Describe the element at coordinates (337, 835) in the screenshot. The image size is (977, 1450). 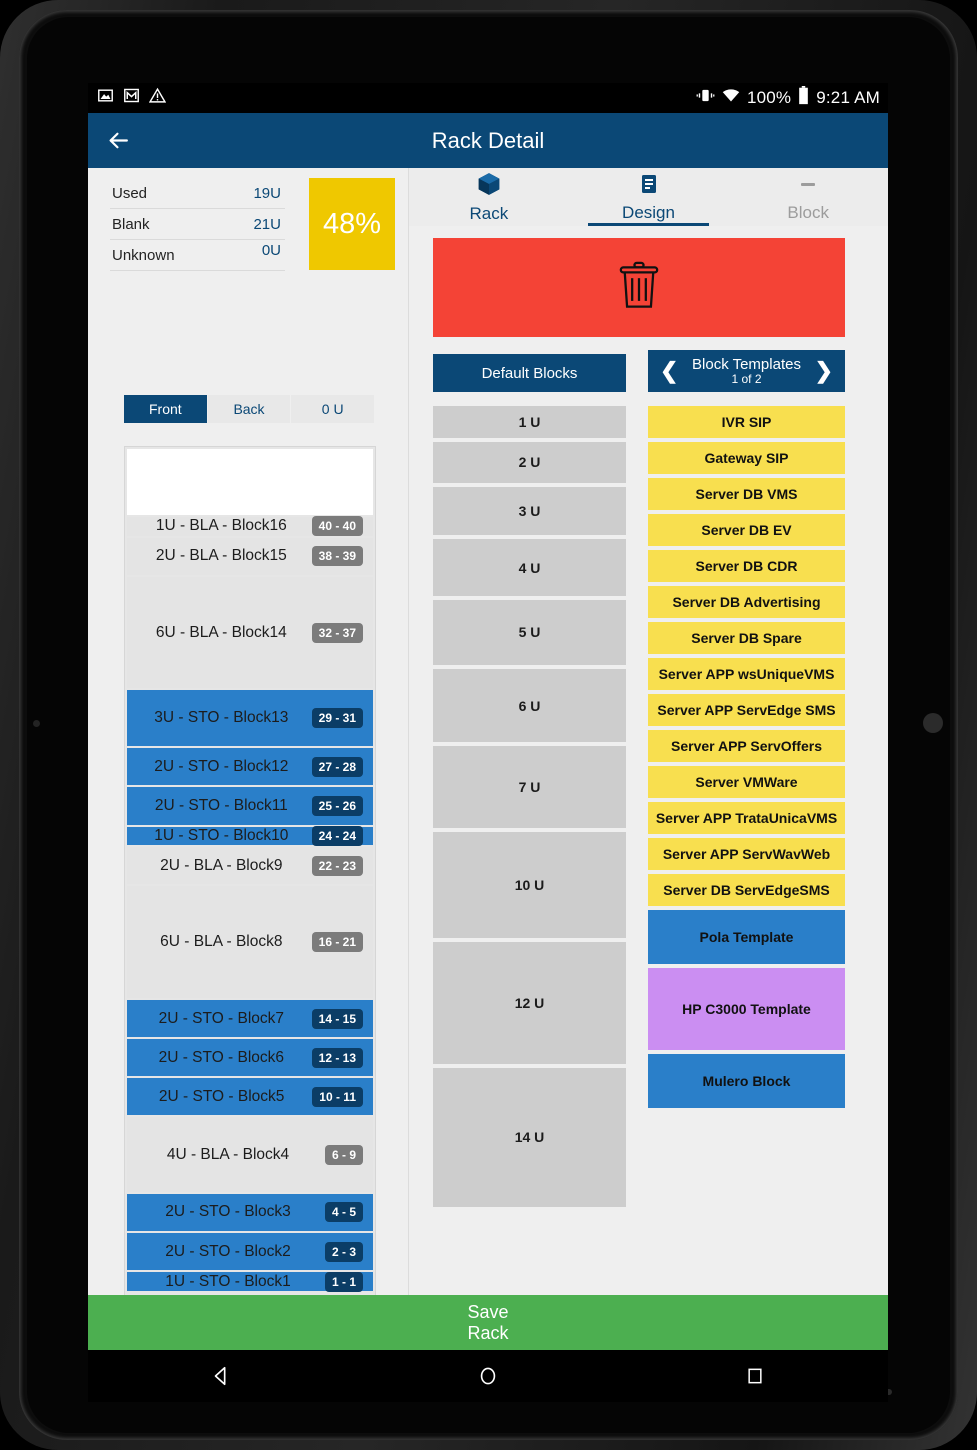
I see `rack-item-range: 24 - 24` at that location.